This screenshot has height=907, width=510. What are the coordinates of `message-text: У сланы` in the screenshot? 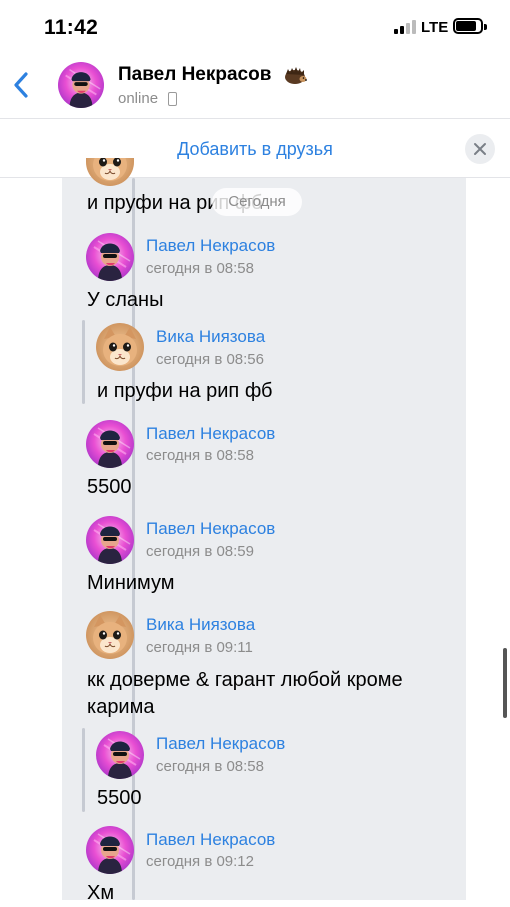 It's located at (125, 300).